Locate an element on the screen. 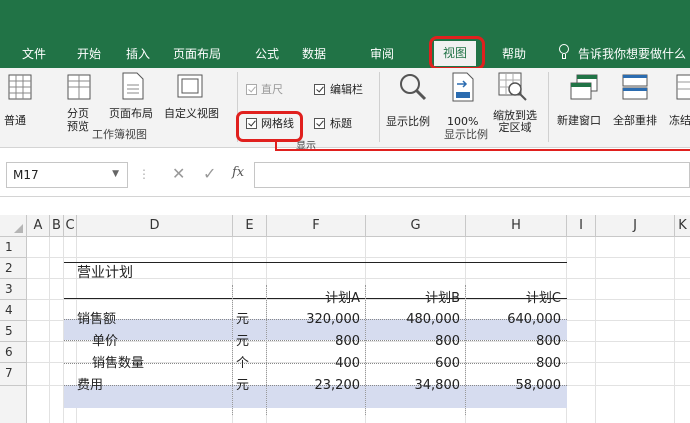 The width and height of the screenshot is (690, 423). insert-function-icon: fx is located at coordinates (238, 172).